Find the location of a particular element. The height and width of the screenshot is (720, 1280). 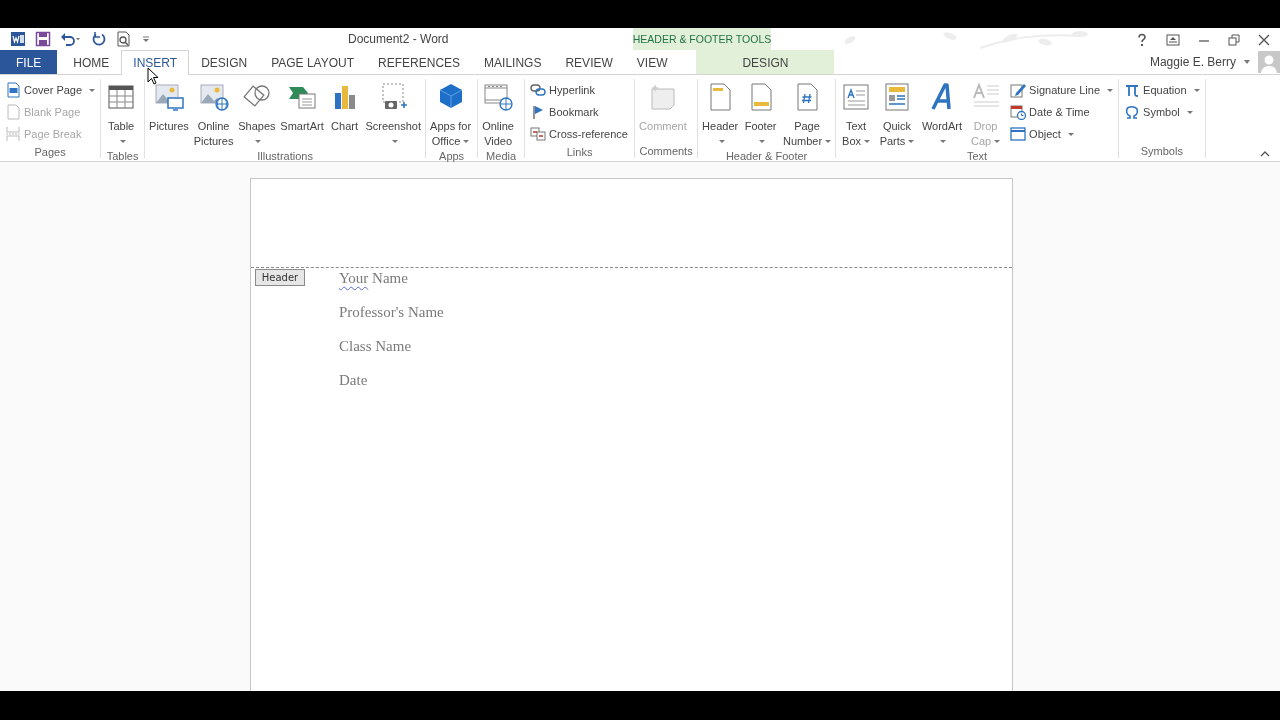

calendar-clock-icon is located at coordinates (1018, 112).